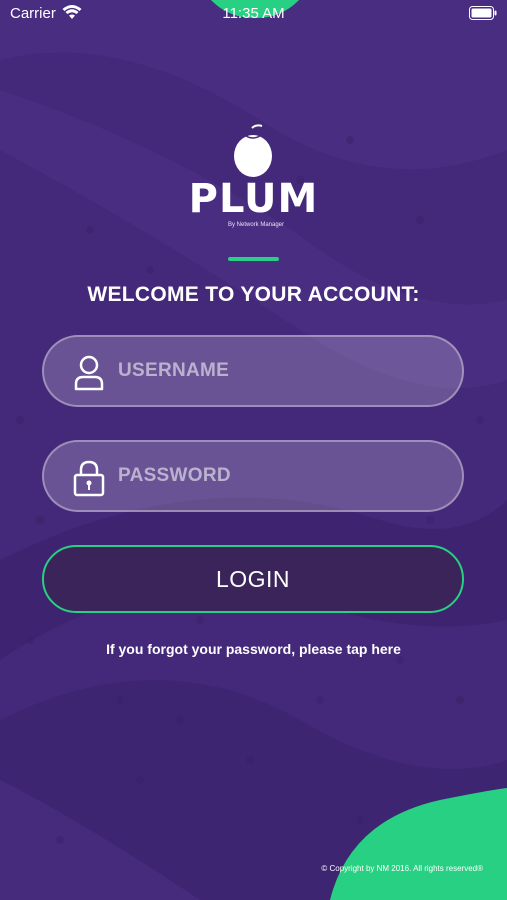 Image resolution: width=507 pixels, height=900 pixels. I want to click on user-icon, so click(89, 375).